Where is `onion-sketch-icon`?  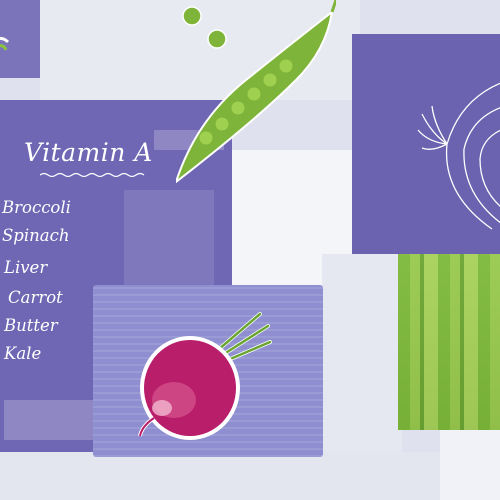 onion-sketch-icon is located at coordinates (458, 156).